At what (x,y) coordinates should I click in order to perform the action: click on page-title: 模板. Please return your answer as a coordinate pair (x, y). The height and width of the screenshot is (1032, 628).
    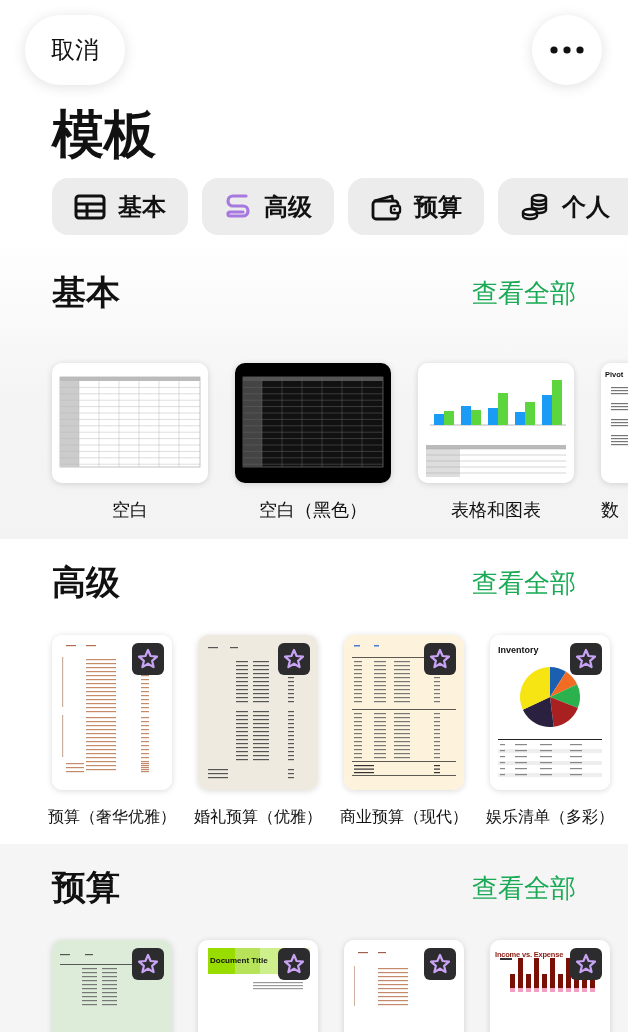
    Looking at the image, I should click on (104, 134).